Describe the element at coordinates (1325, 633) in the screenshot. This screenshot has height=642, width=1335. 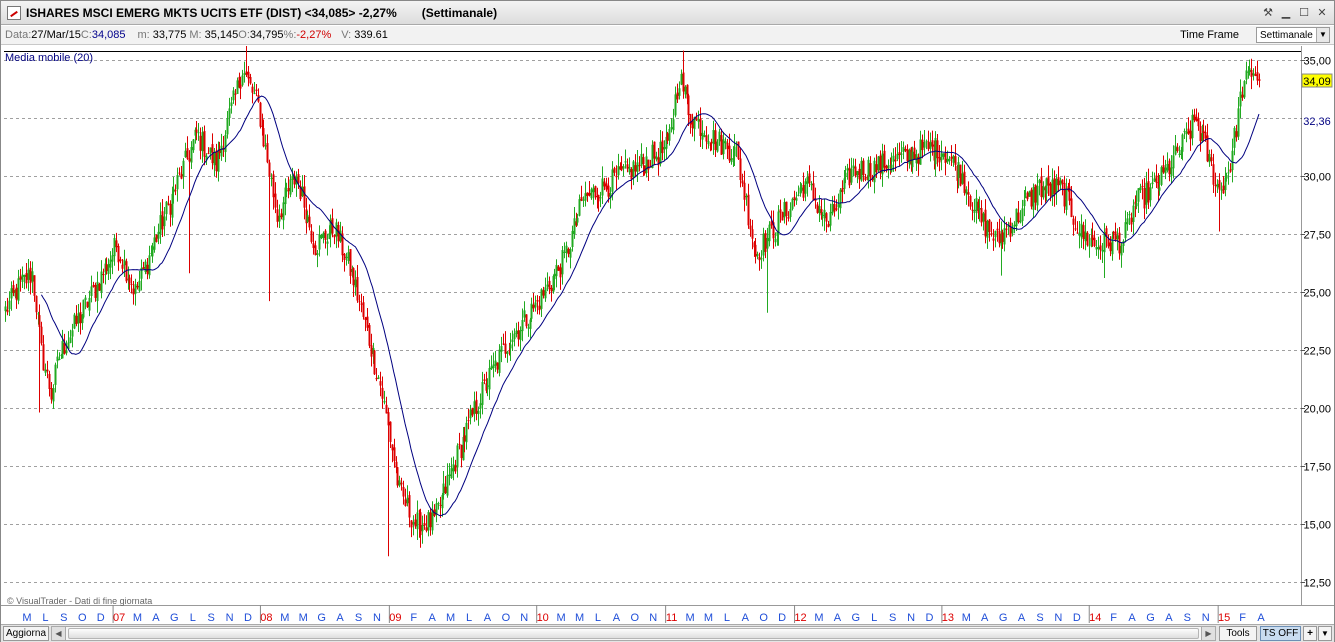
I see `menu-button: ▼` at that location.